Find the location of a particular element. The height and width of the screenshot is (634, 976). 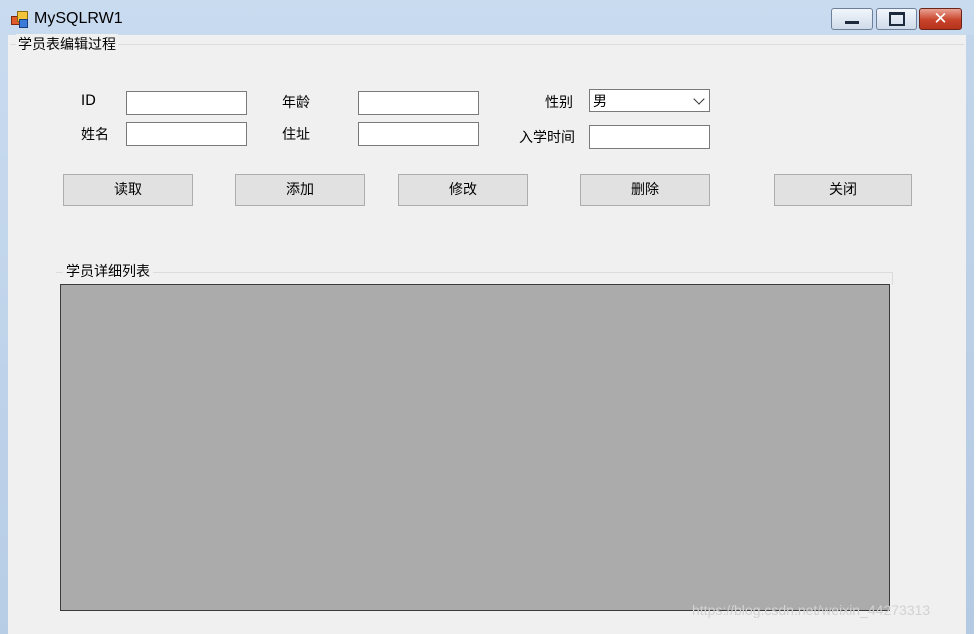

id-input is located at coordinates (186, 103).